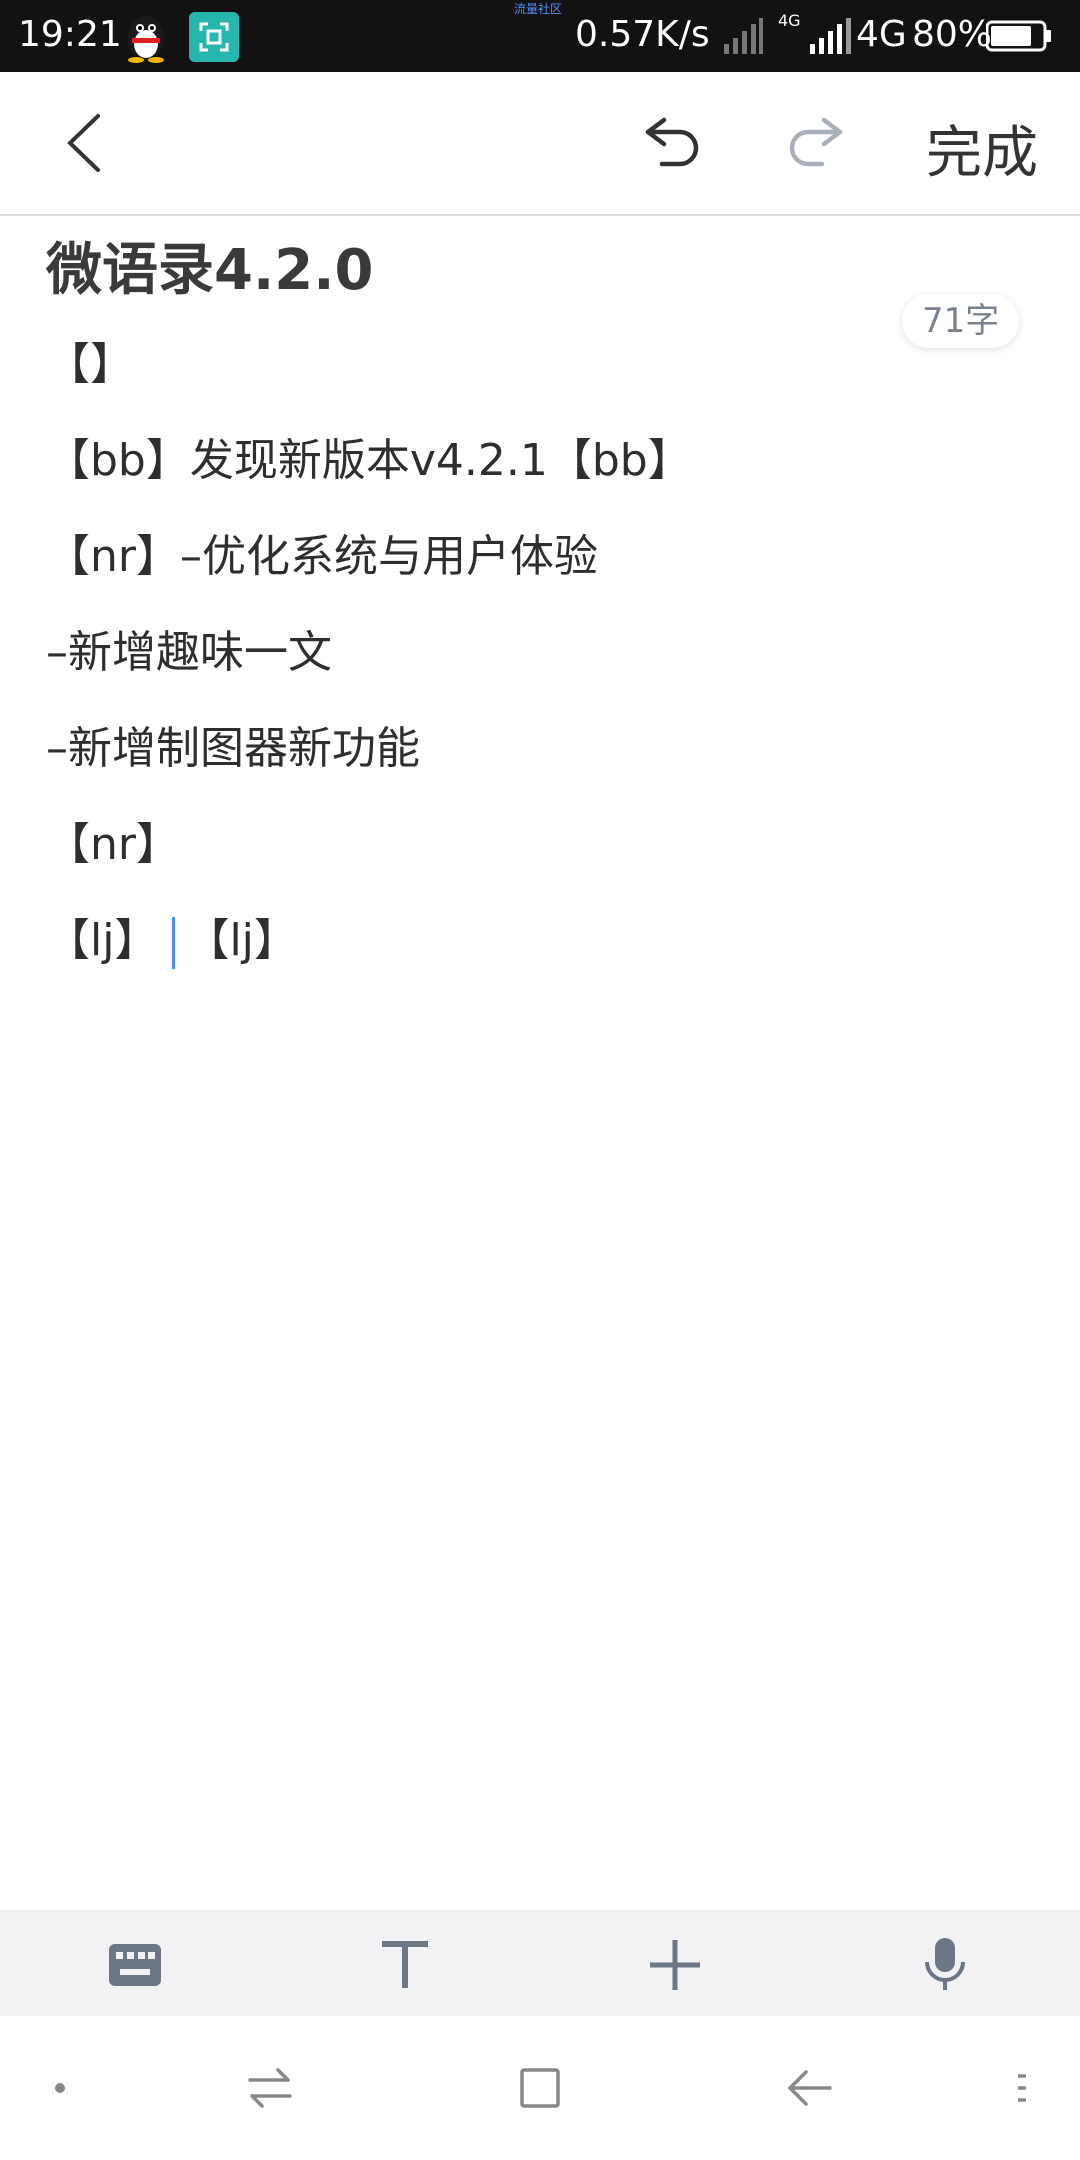 The image size is (1080, 2160). What do you see at coordinates (526, 565) in the screenshot?
I see `note-line: 【nr】–优化系统与用户体验` at bounding box center [526, 565].